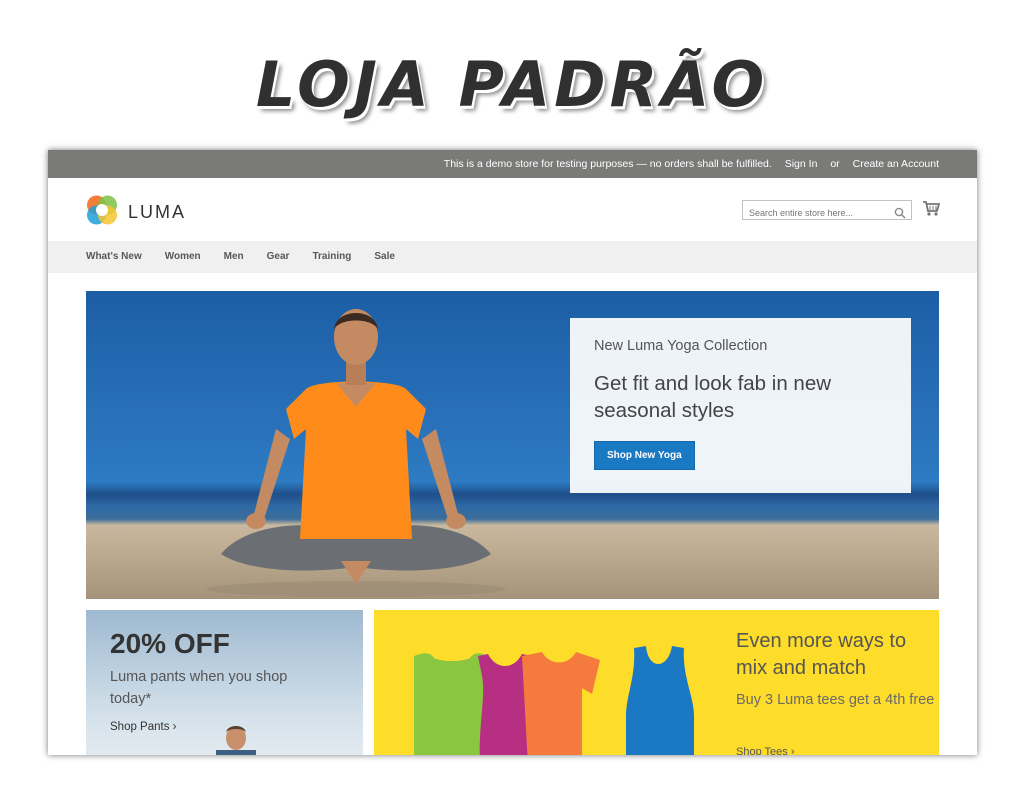 Image resolution: width=1024 pixels, height=800 pixels. Describe the element at coordinates (114, 257) in the screenshot. I see `nav-item-whats-new: What's New` at that location.